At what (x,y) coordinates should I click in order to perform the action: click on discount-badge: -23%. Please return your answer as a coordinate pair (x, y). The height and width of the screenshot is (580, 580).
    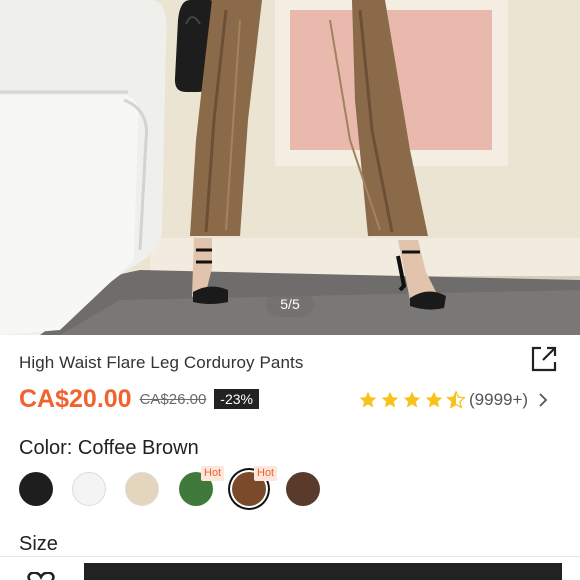
    Looking at the image, I should click on (236, 399).